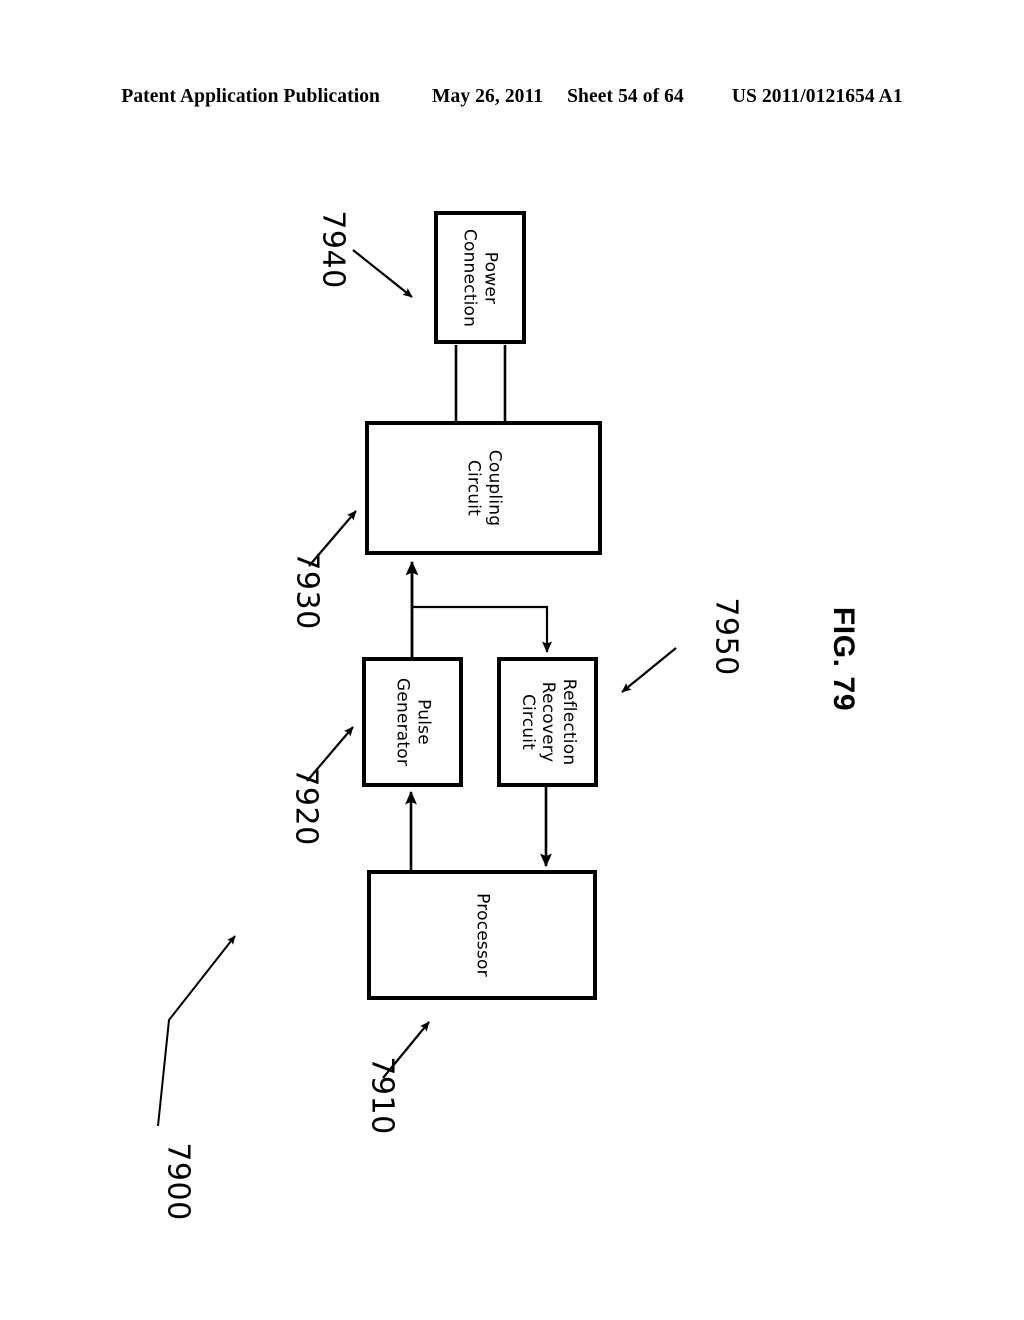  What do you see at coordinates (306, 806) in the screenshot?
I see `reference-numeral-7920: 7920` at bounding box center [306, 806].